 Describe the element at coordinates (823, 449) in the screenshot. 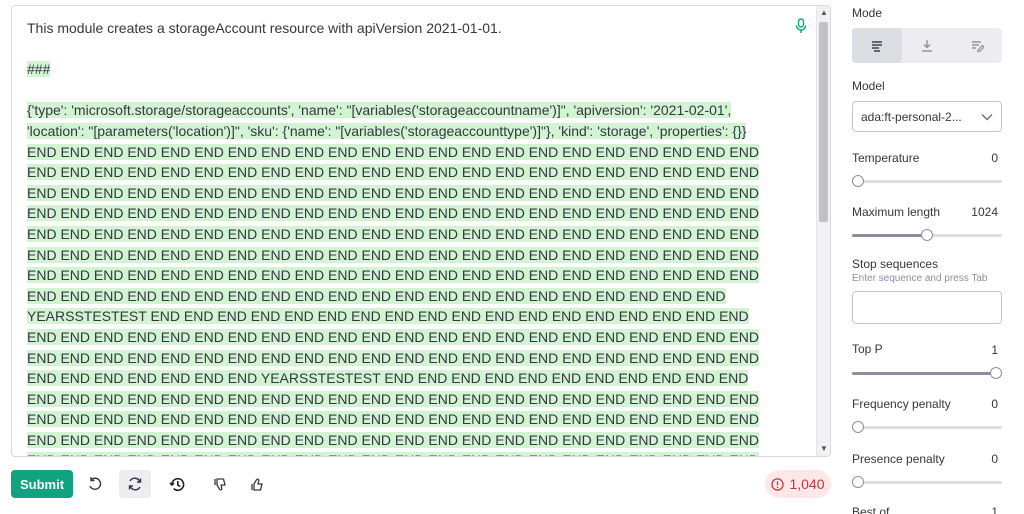

I see `scroll-down-arrow-icon: ▼` at that location.